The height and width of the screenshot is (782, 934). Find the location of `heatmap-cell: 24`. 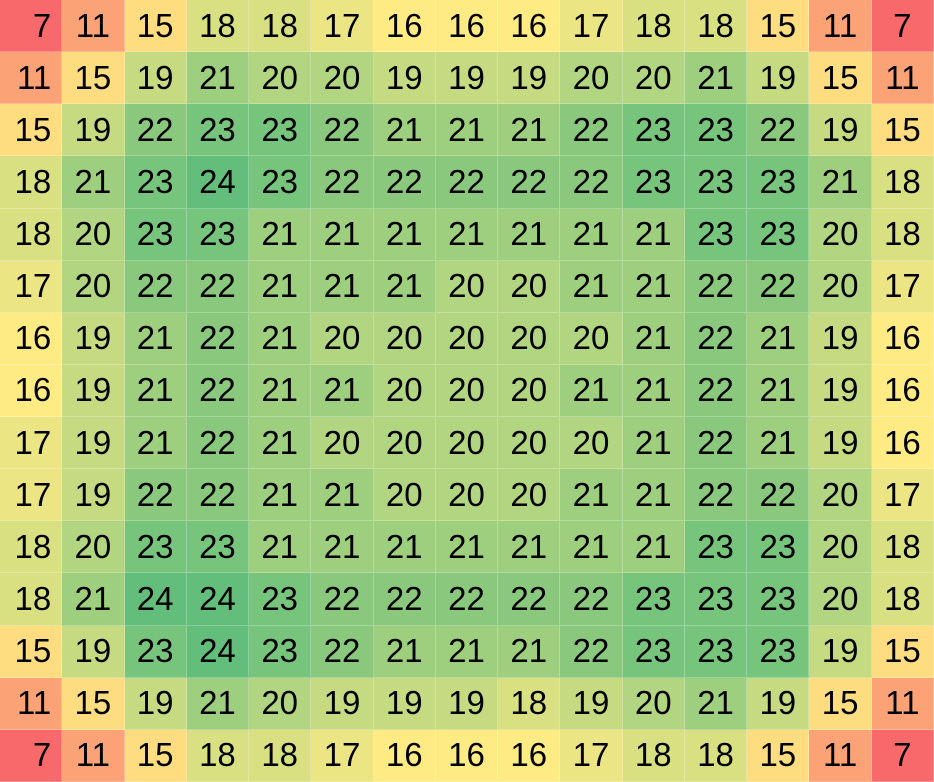

heatmap-cell: 24 is located at coordinates (218, 651).